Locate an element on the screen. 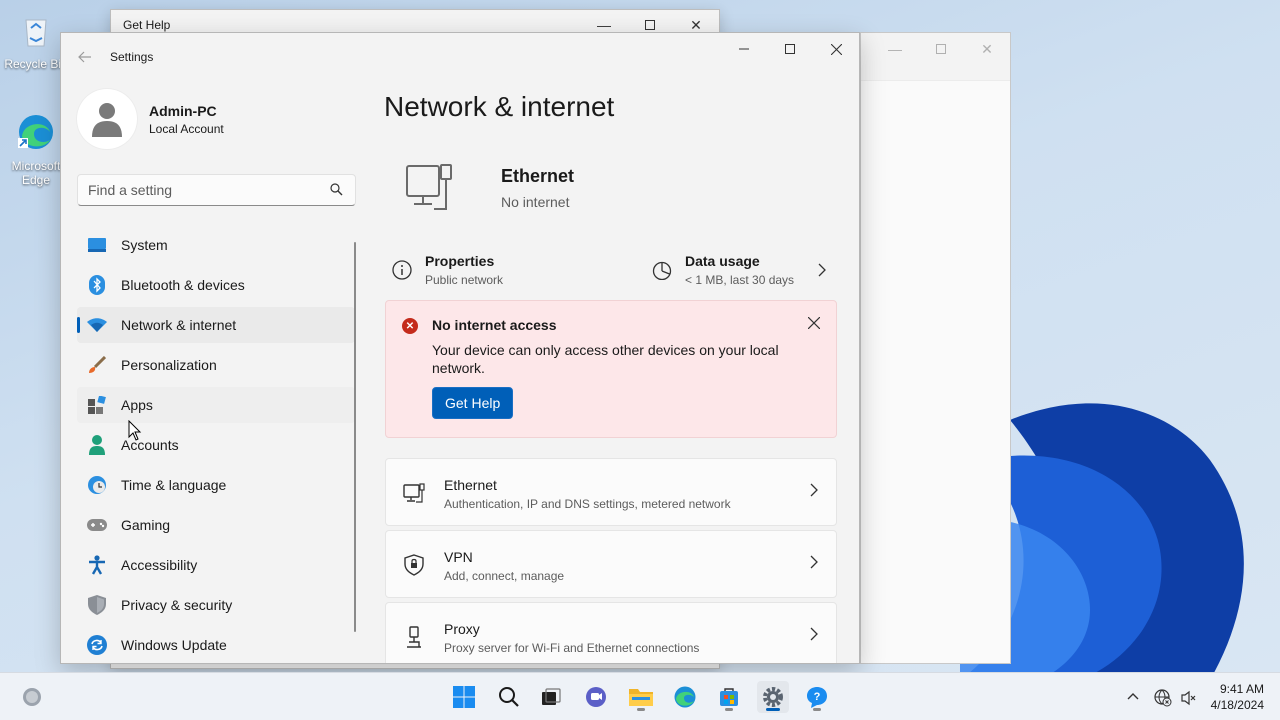 The image size is (1280, 720). chevron-right-icon is located at coordinates (814, 634).